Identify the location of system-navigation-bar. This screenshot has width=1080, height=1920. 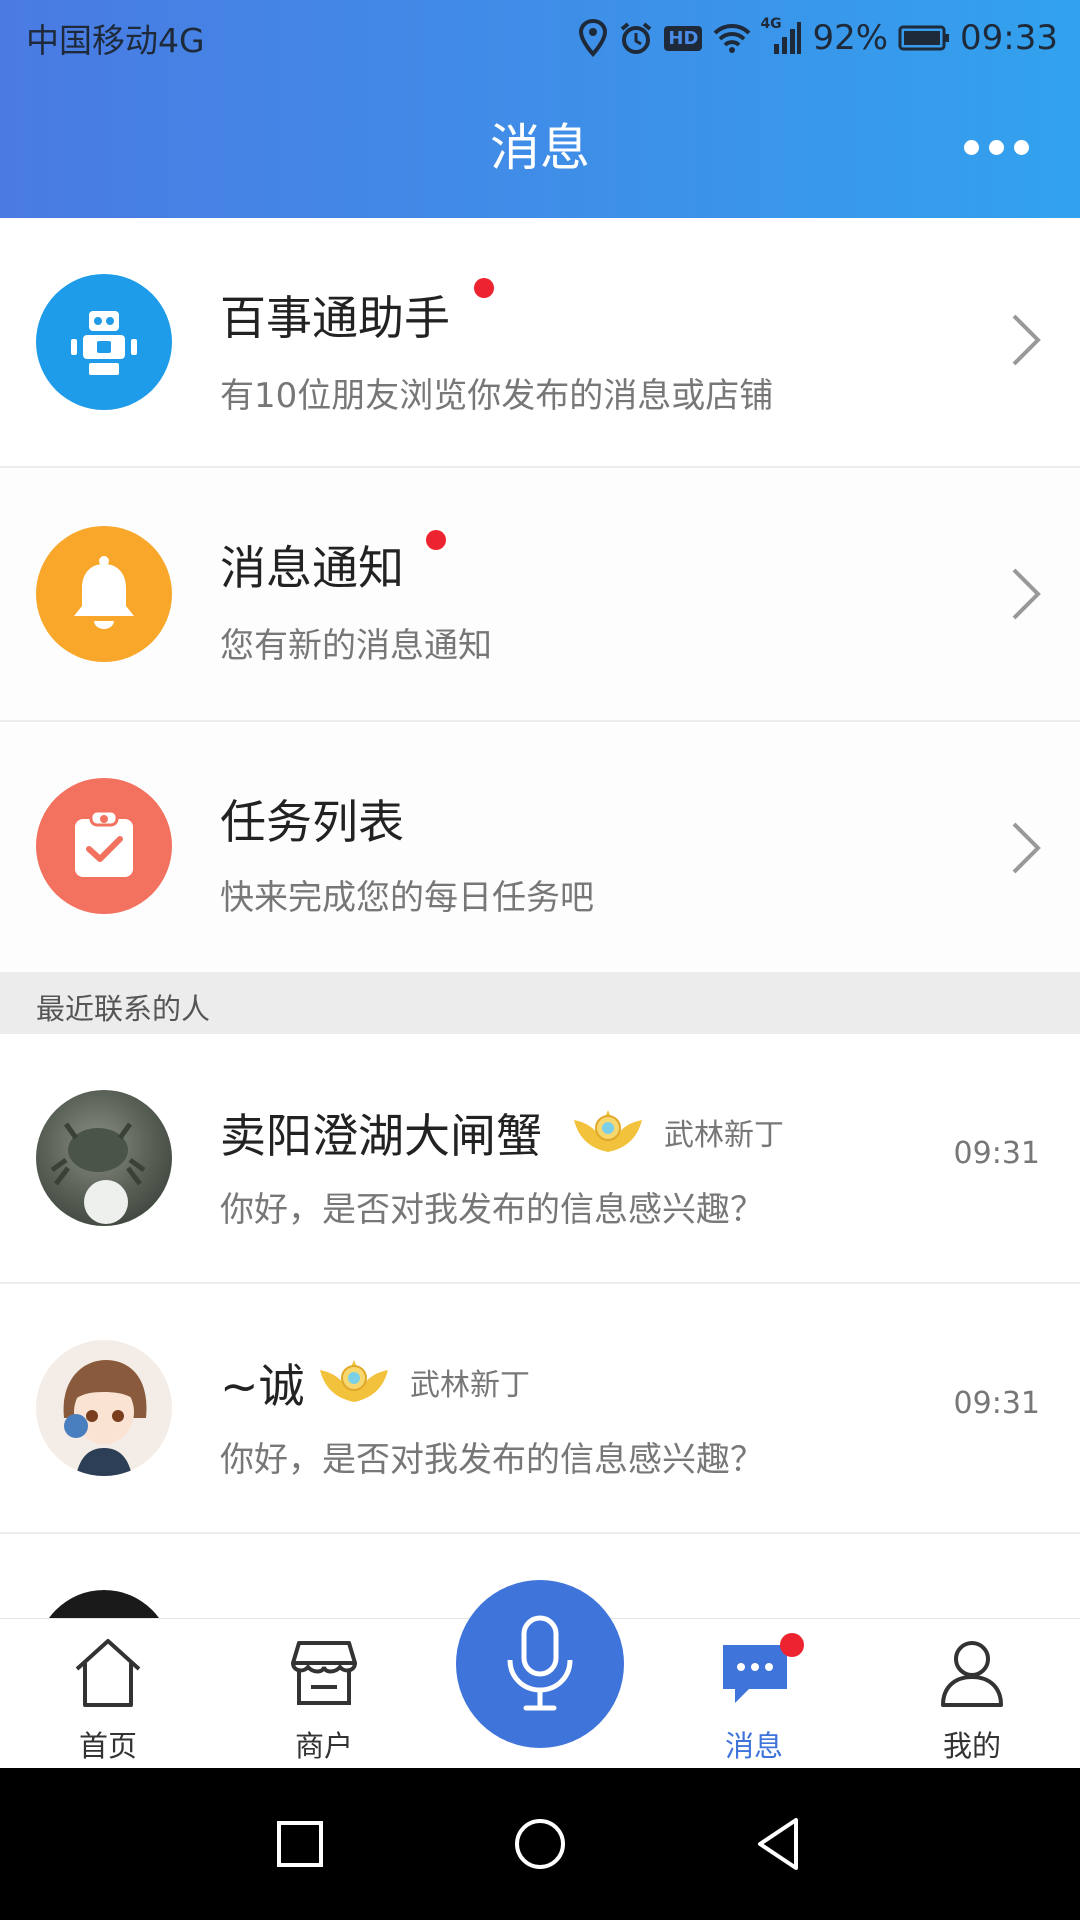
(540, 1844).